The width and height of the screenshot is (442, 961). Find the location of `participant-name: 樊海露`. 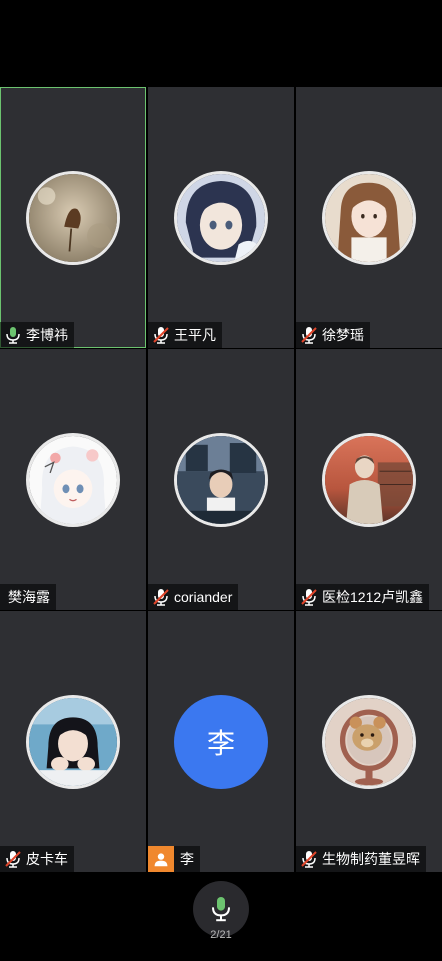

participant-name: 樊海露 is located at coordinates (29, 597).